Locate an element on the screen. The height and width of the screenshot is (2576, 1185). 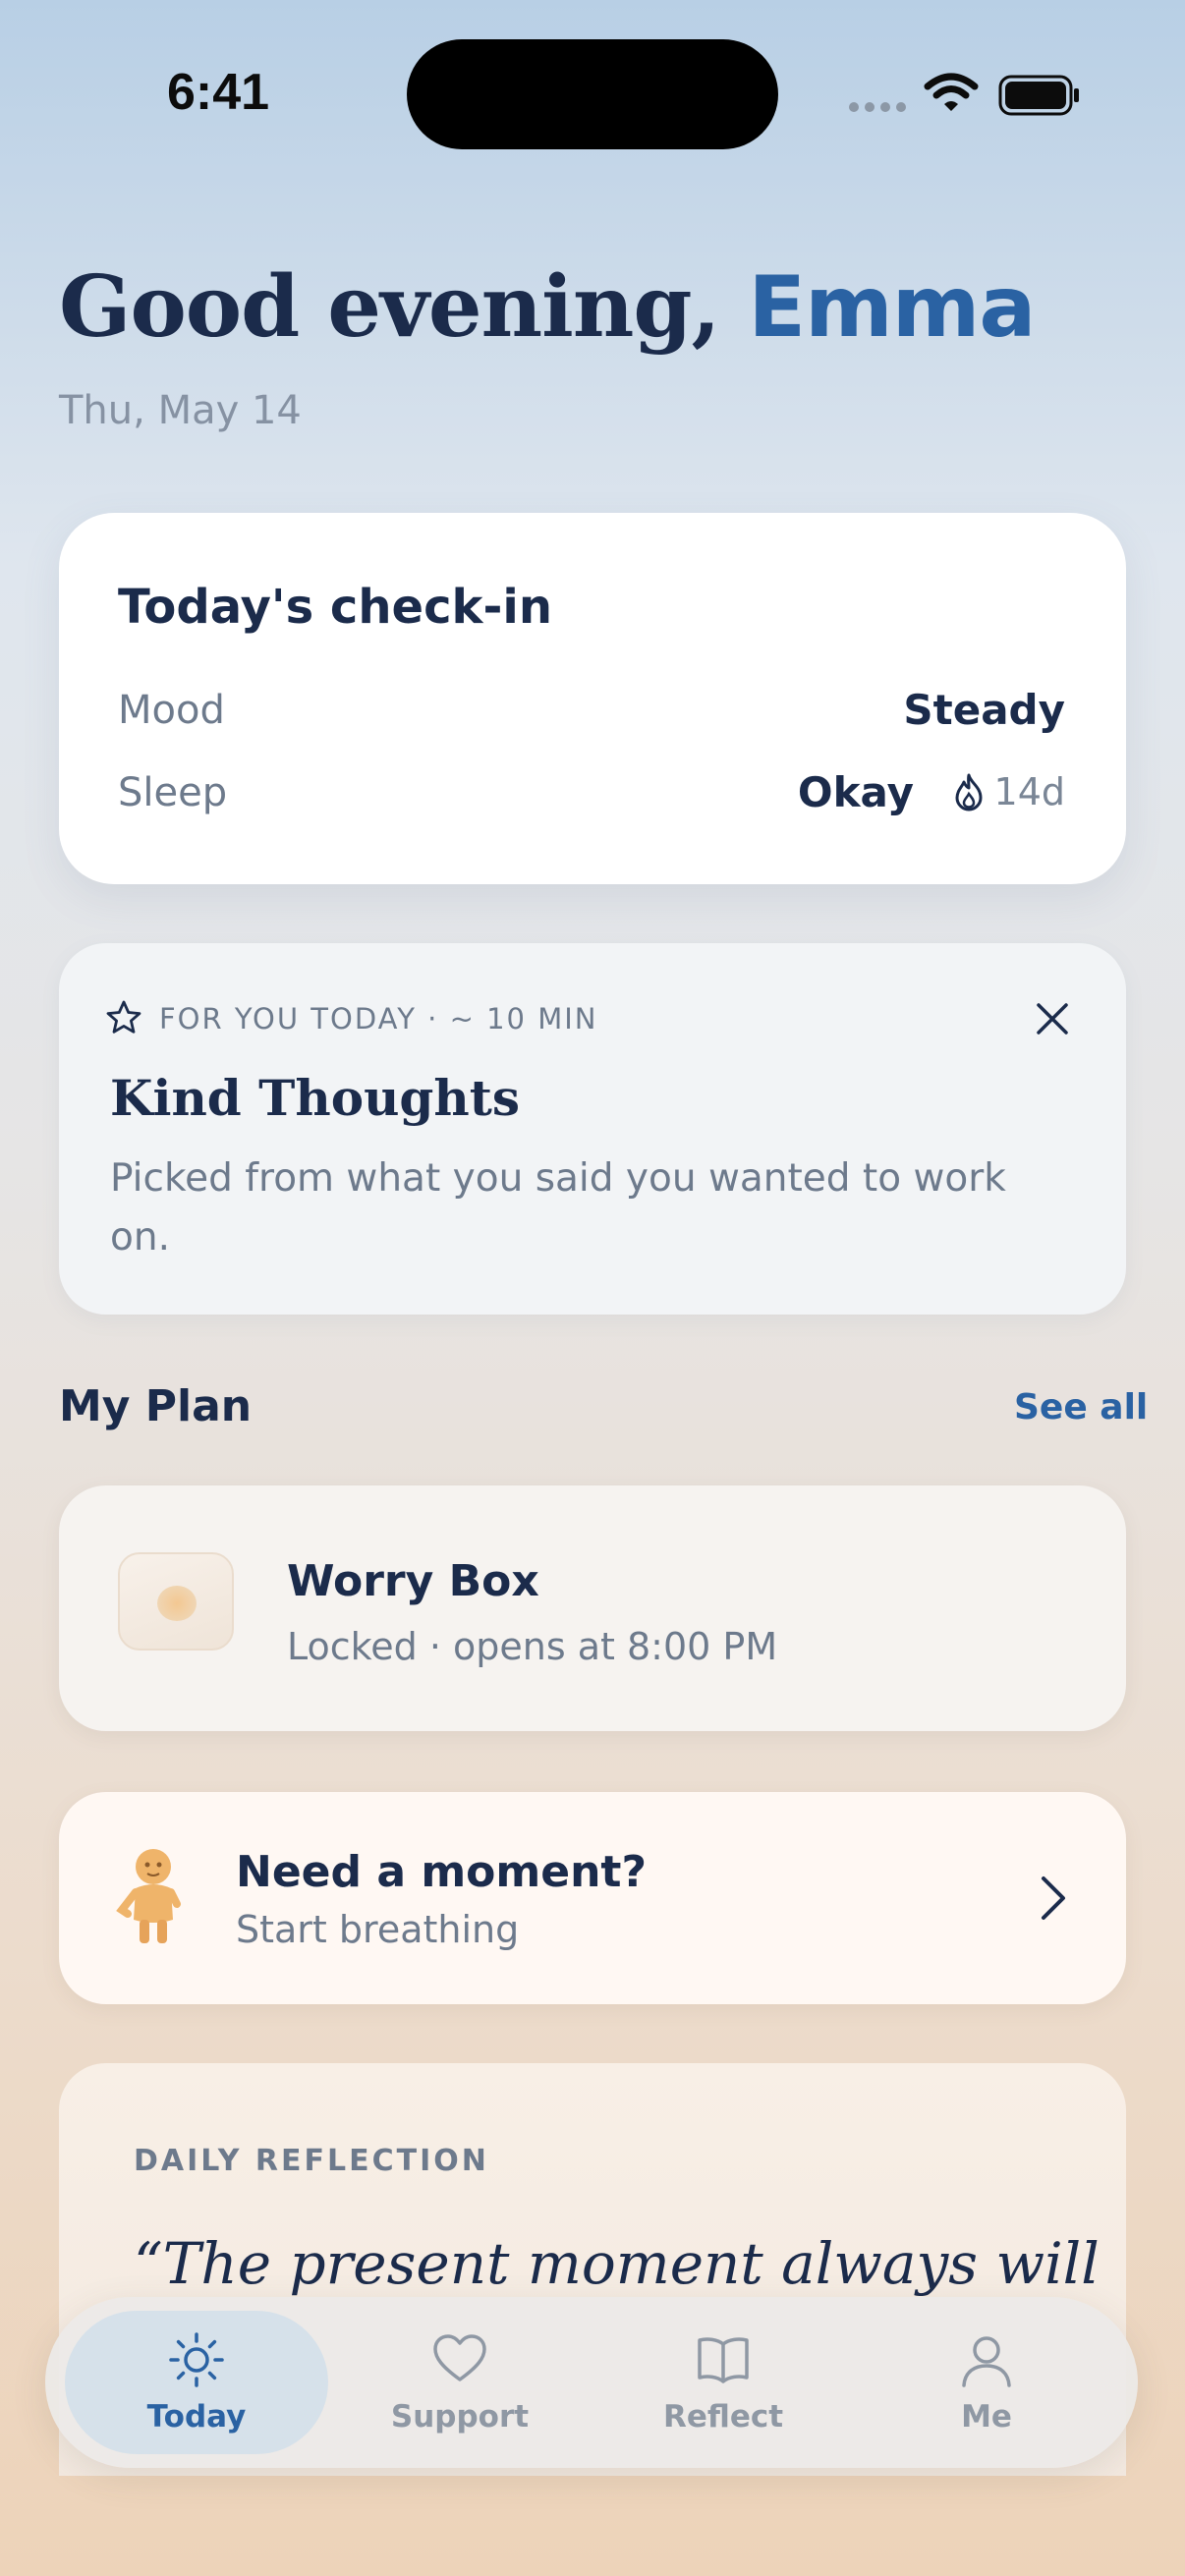
sleep-label: Sleep is located at coordinates (173, 792).